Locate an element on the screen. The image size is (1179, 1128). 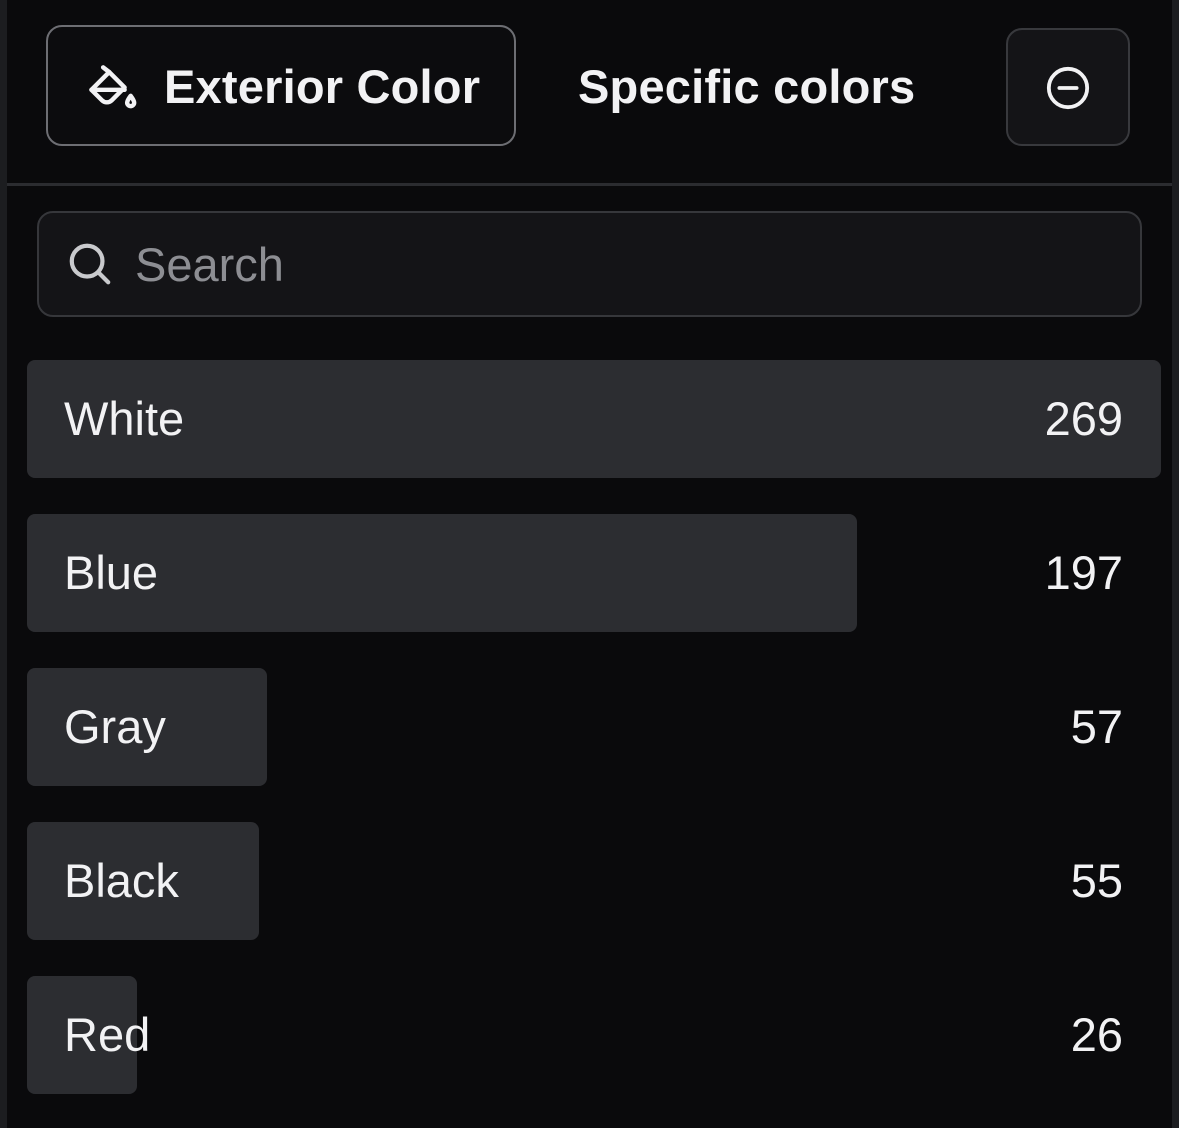
filter-title: Exterior Color is located at coordinates (322, 86).